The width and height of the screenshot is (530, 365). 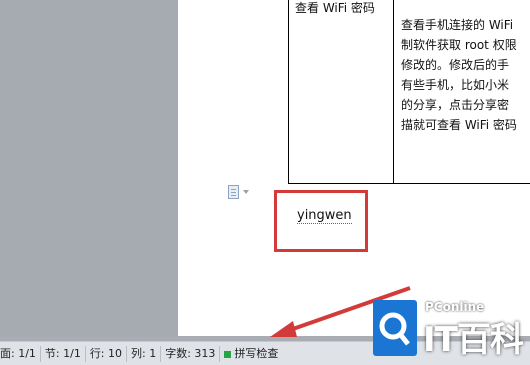 What do you see at coordinates (455, 65) in the screenshot?
I see `table-cell-line: 修改的。修改后的手` at bounding box center [455, 65].